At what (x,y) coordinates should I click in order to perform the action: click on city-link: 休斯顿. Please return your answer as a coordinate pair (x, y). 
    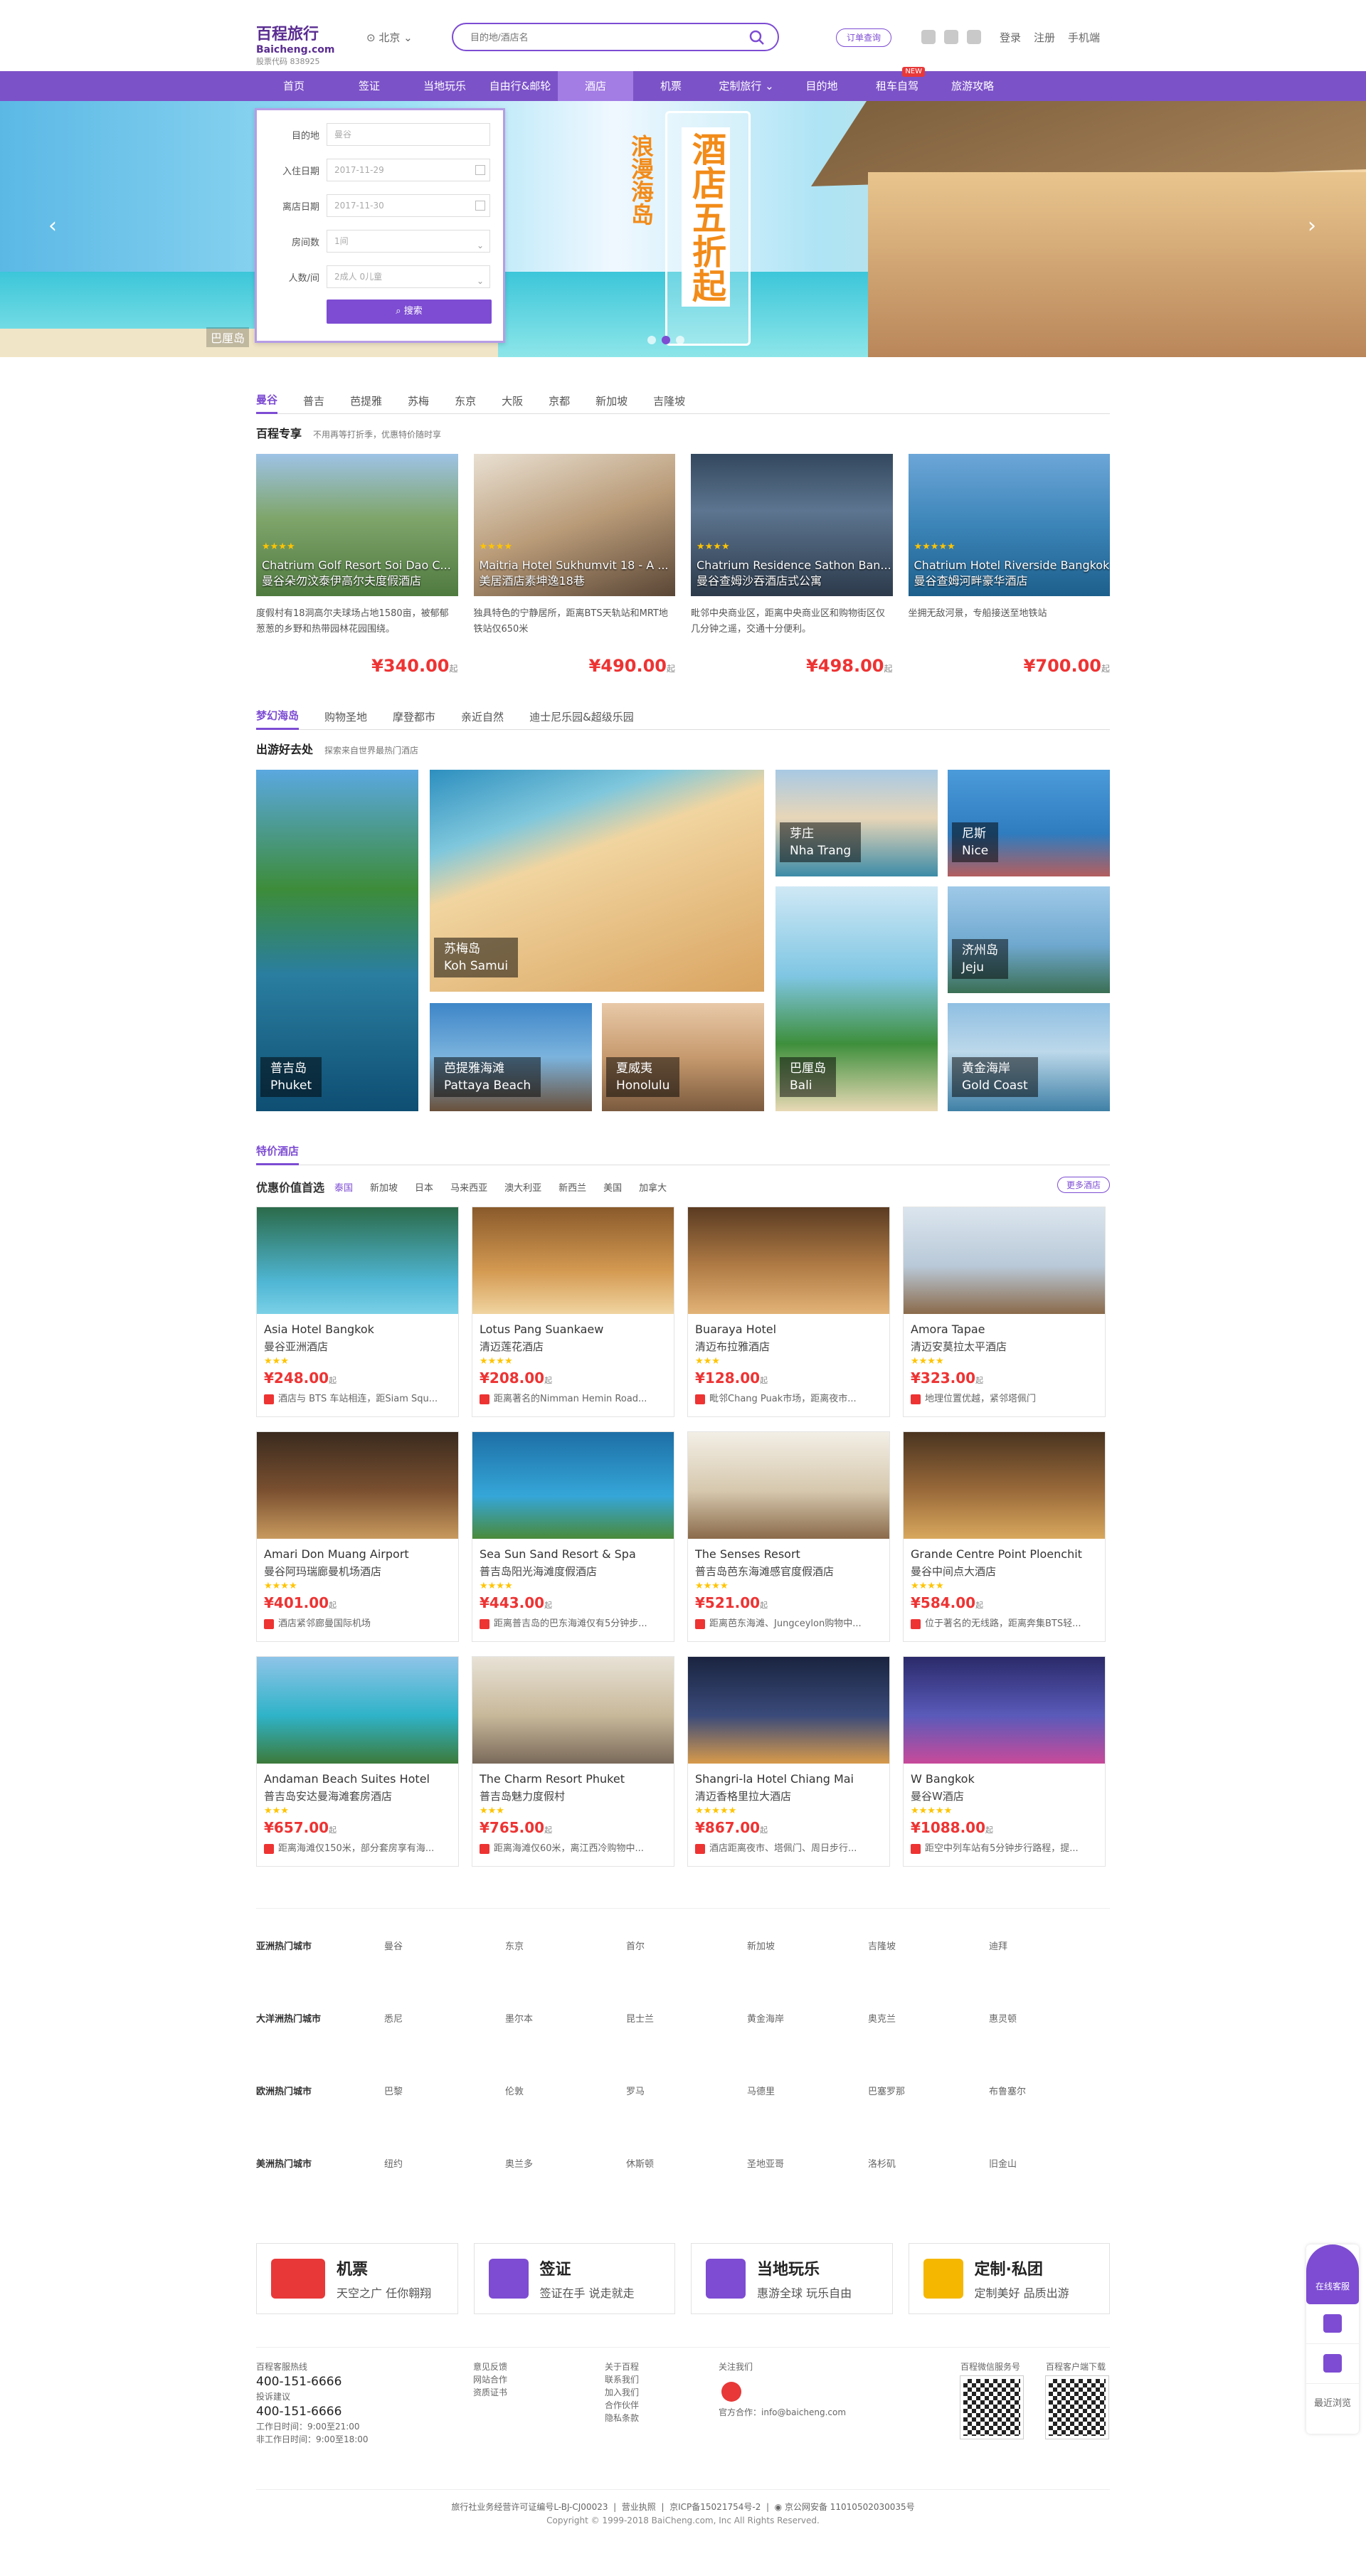
    Looking at the image, I should click on (686, 2192).